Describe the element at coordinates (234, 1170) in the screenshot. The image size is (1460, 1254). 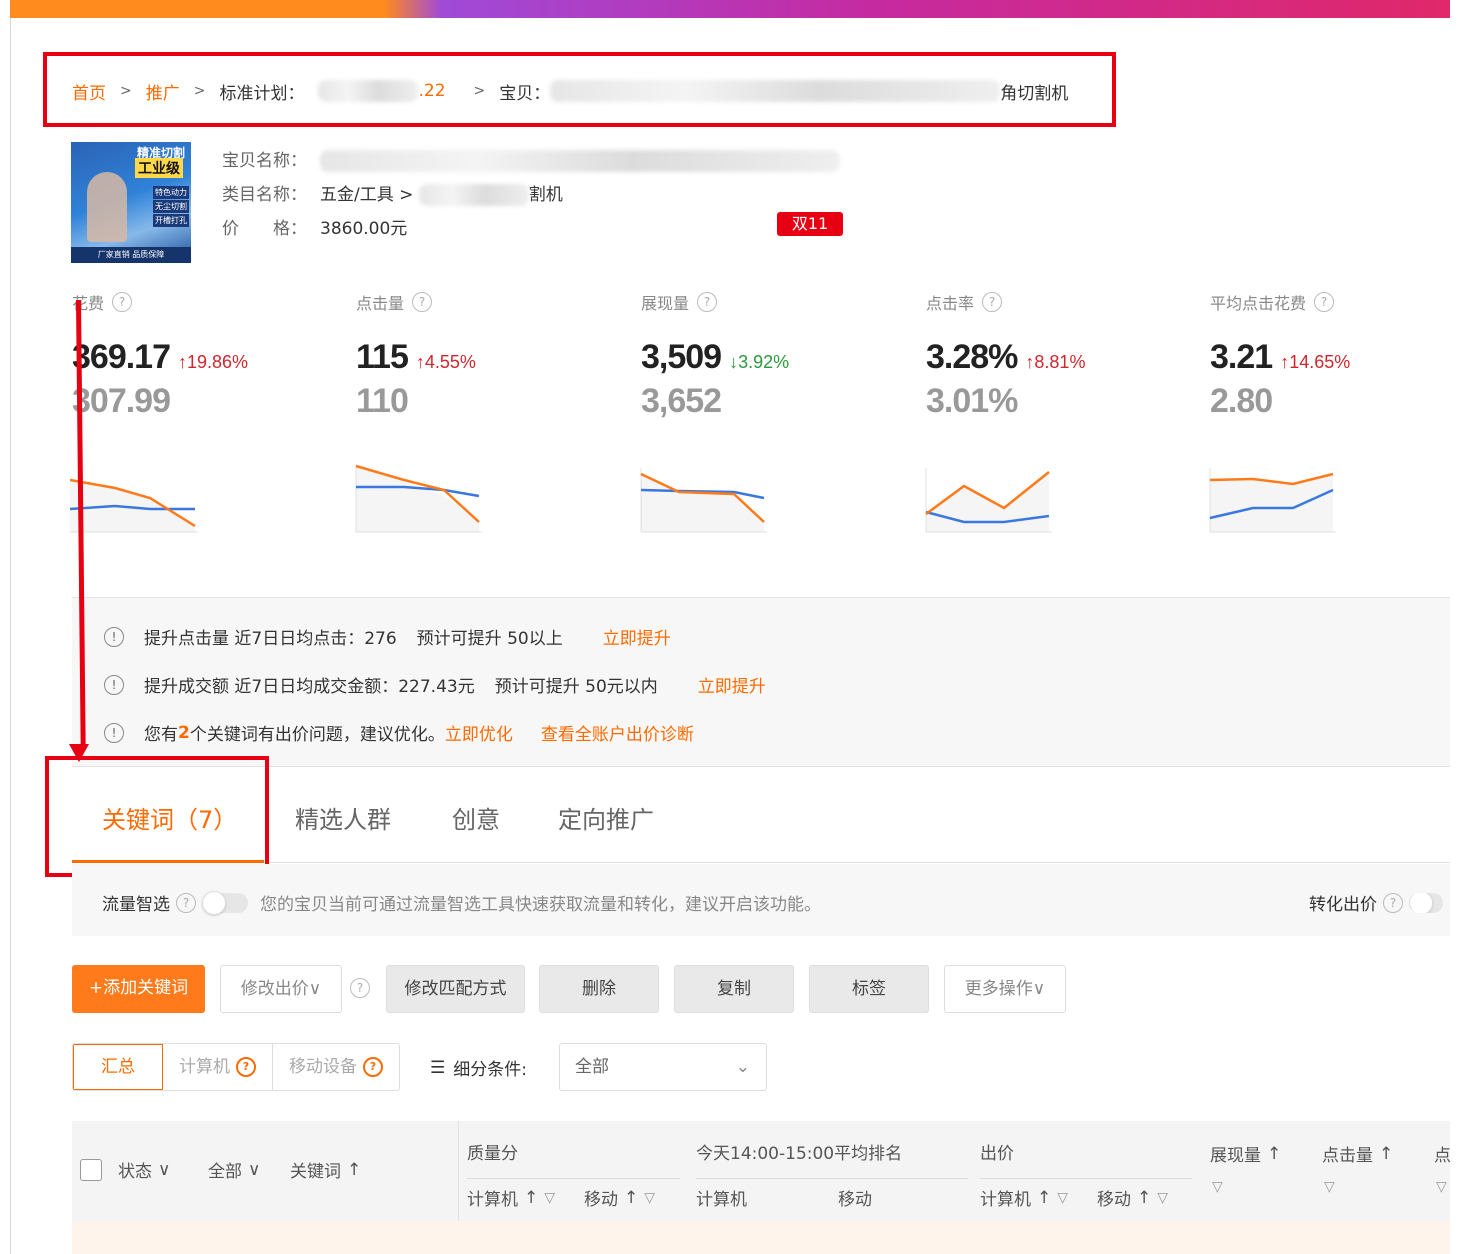
I see `all-filter: 全部 ∨` at that location.